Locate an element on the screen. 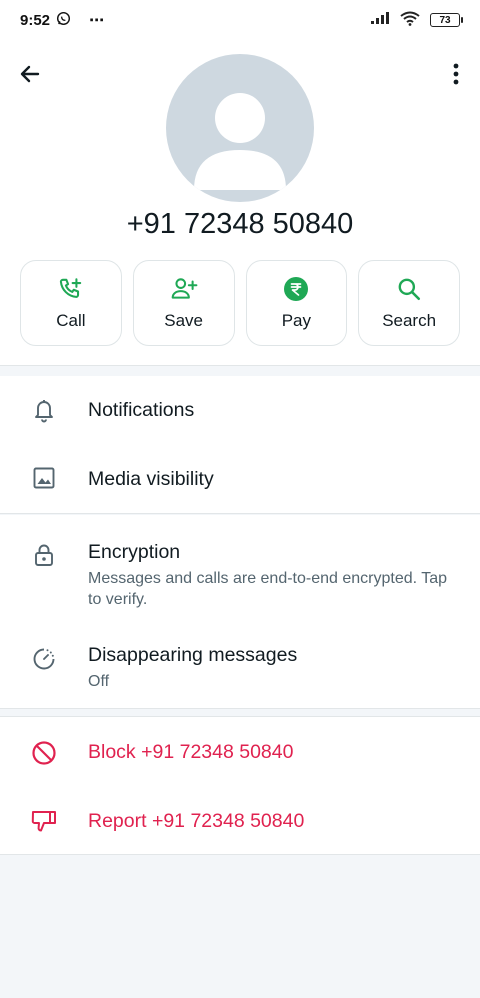  timer-icon is located at coordinates (44, 659).